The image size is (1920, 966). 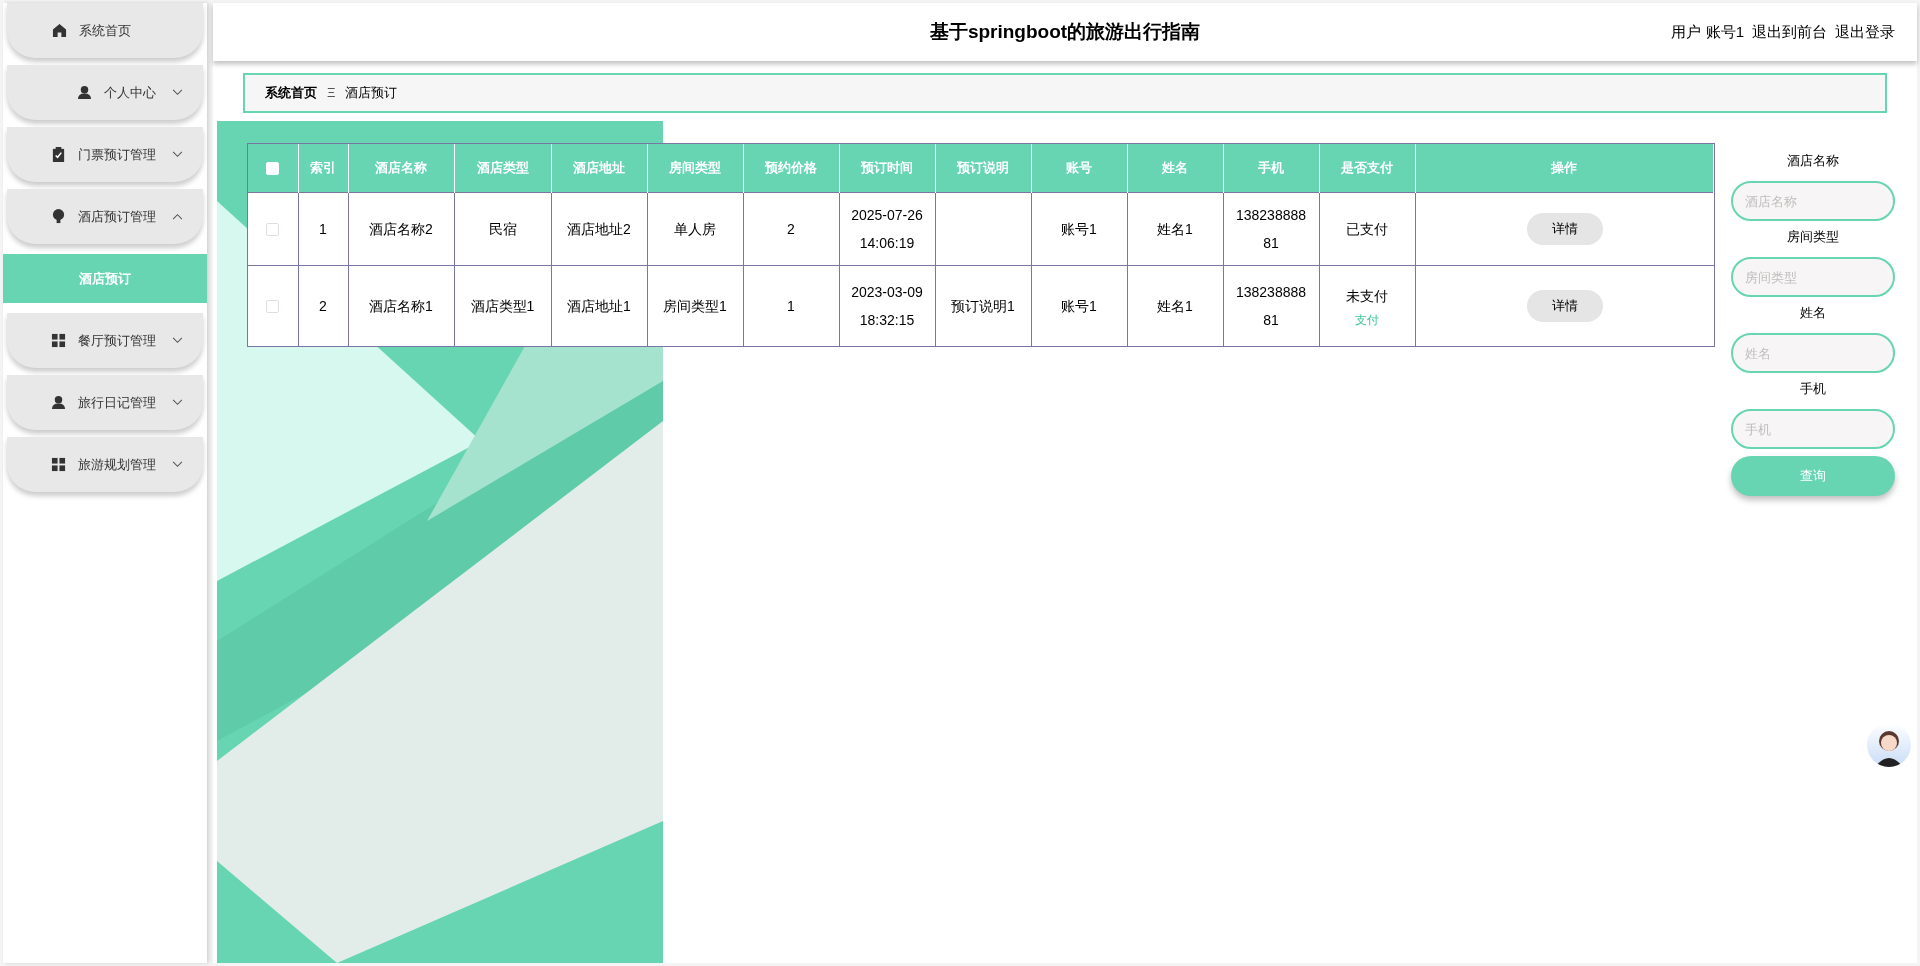 I want to click on table-cell-text: 酒店地址1, so click(x=599, y=306).